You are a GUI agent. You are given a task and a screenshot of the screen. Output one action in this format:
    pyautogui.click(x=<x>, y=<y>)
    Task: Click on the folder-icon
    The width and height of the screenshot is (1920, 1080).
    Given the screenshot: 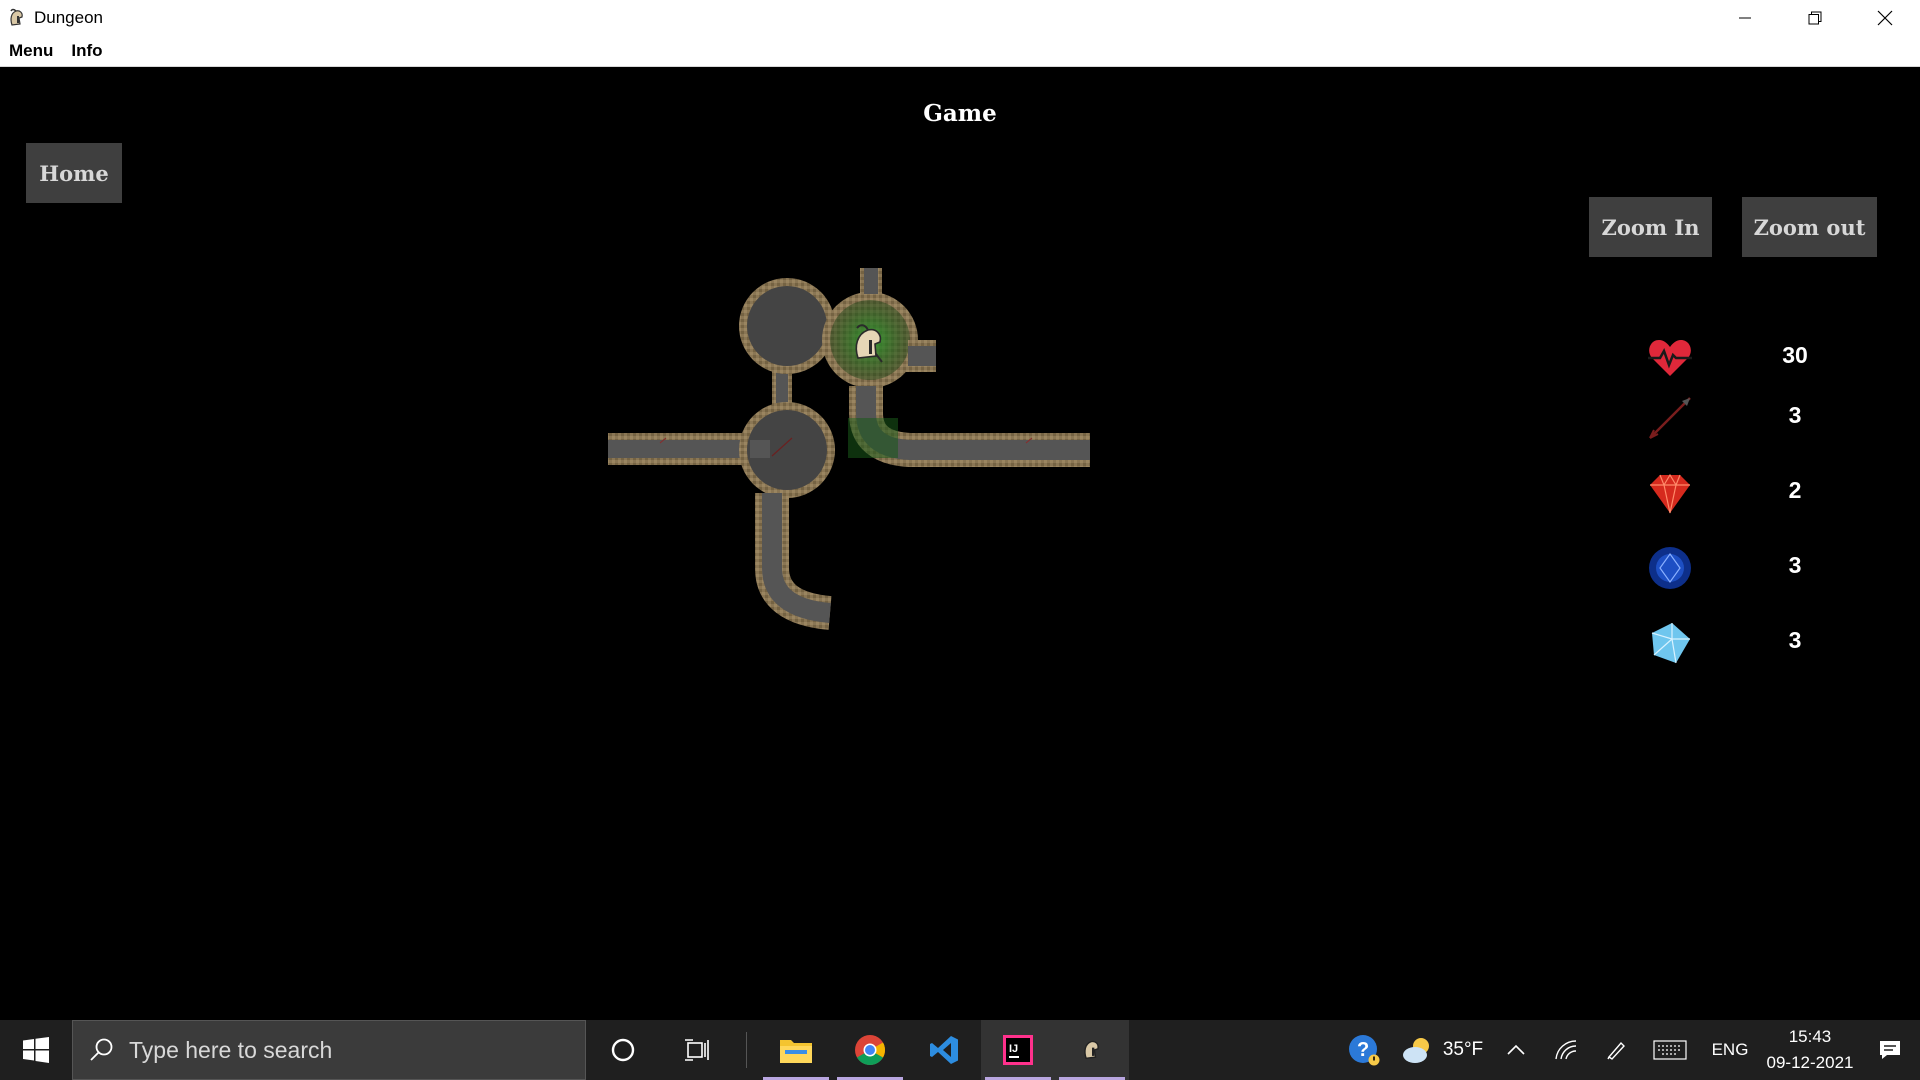 What is the action you would take?
    pyautogui.click(x=796, y=1051)
    